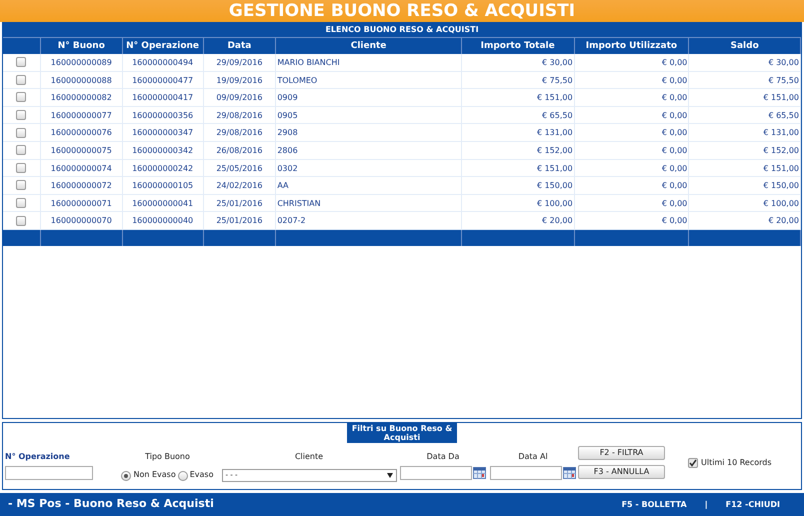  Describe the element at coordinates (38, 457) in the screenshot. I see `field-label: N° Operazione` at that location.